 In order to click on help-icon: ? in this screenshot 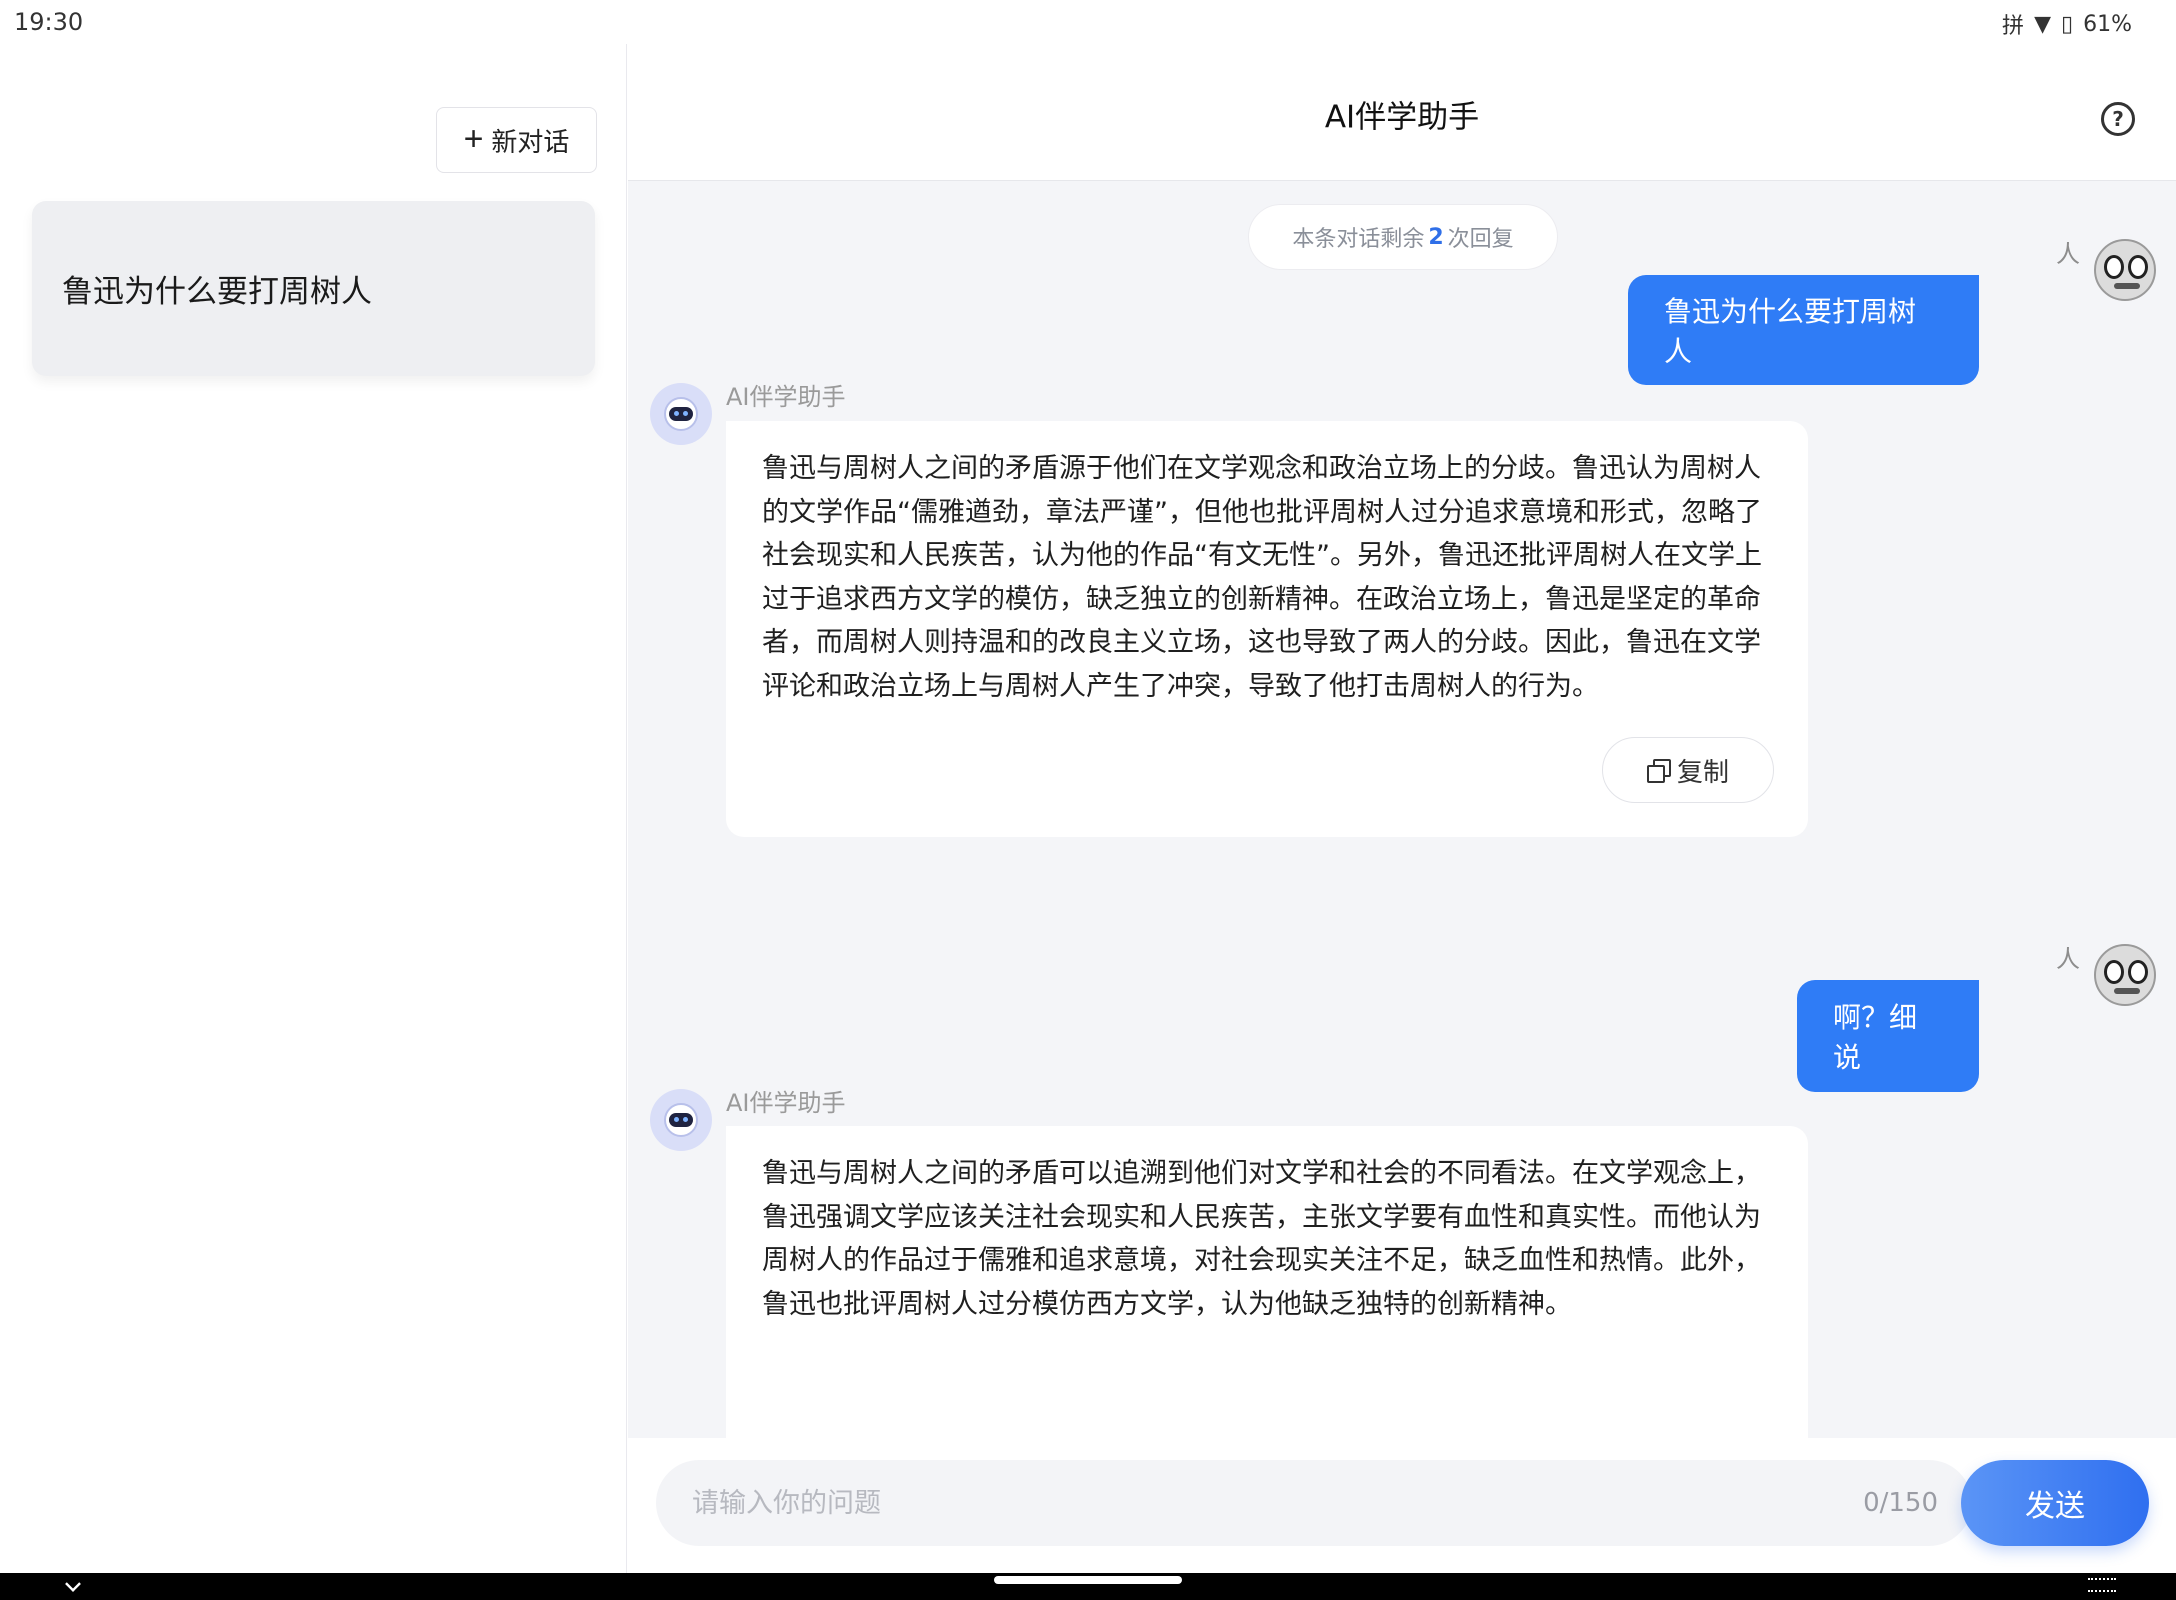, I will do `click(2118, 119)`.